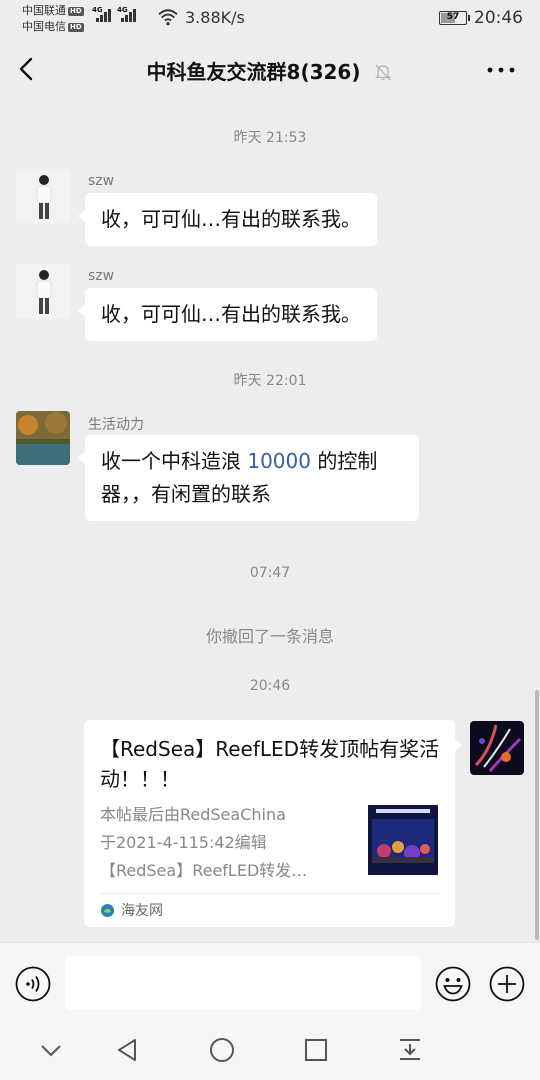  I want to click on back-triangle-icon, so click(128, 1050).